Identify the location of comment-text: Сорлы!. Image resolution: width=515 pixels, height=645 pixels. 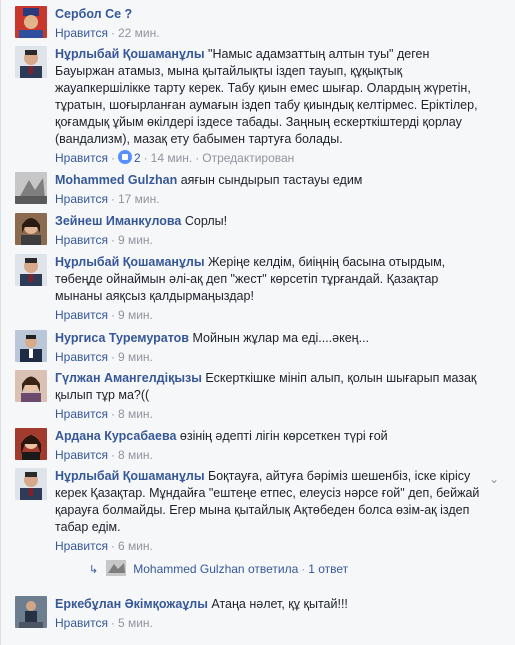
(206, 221).